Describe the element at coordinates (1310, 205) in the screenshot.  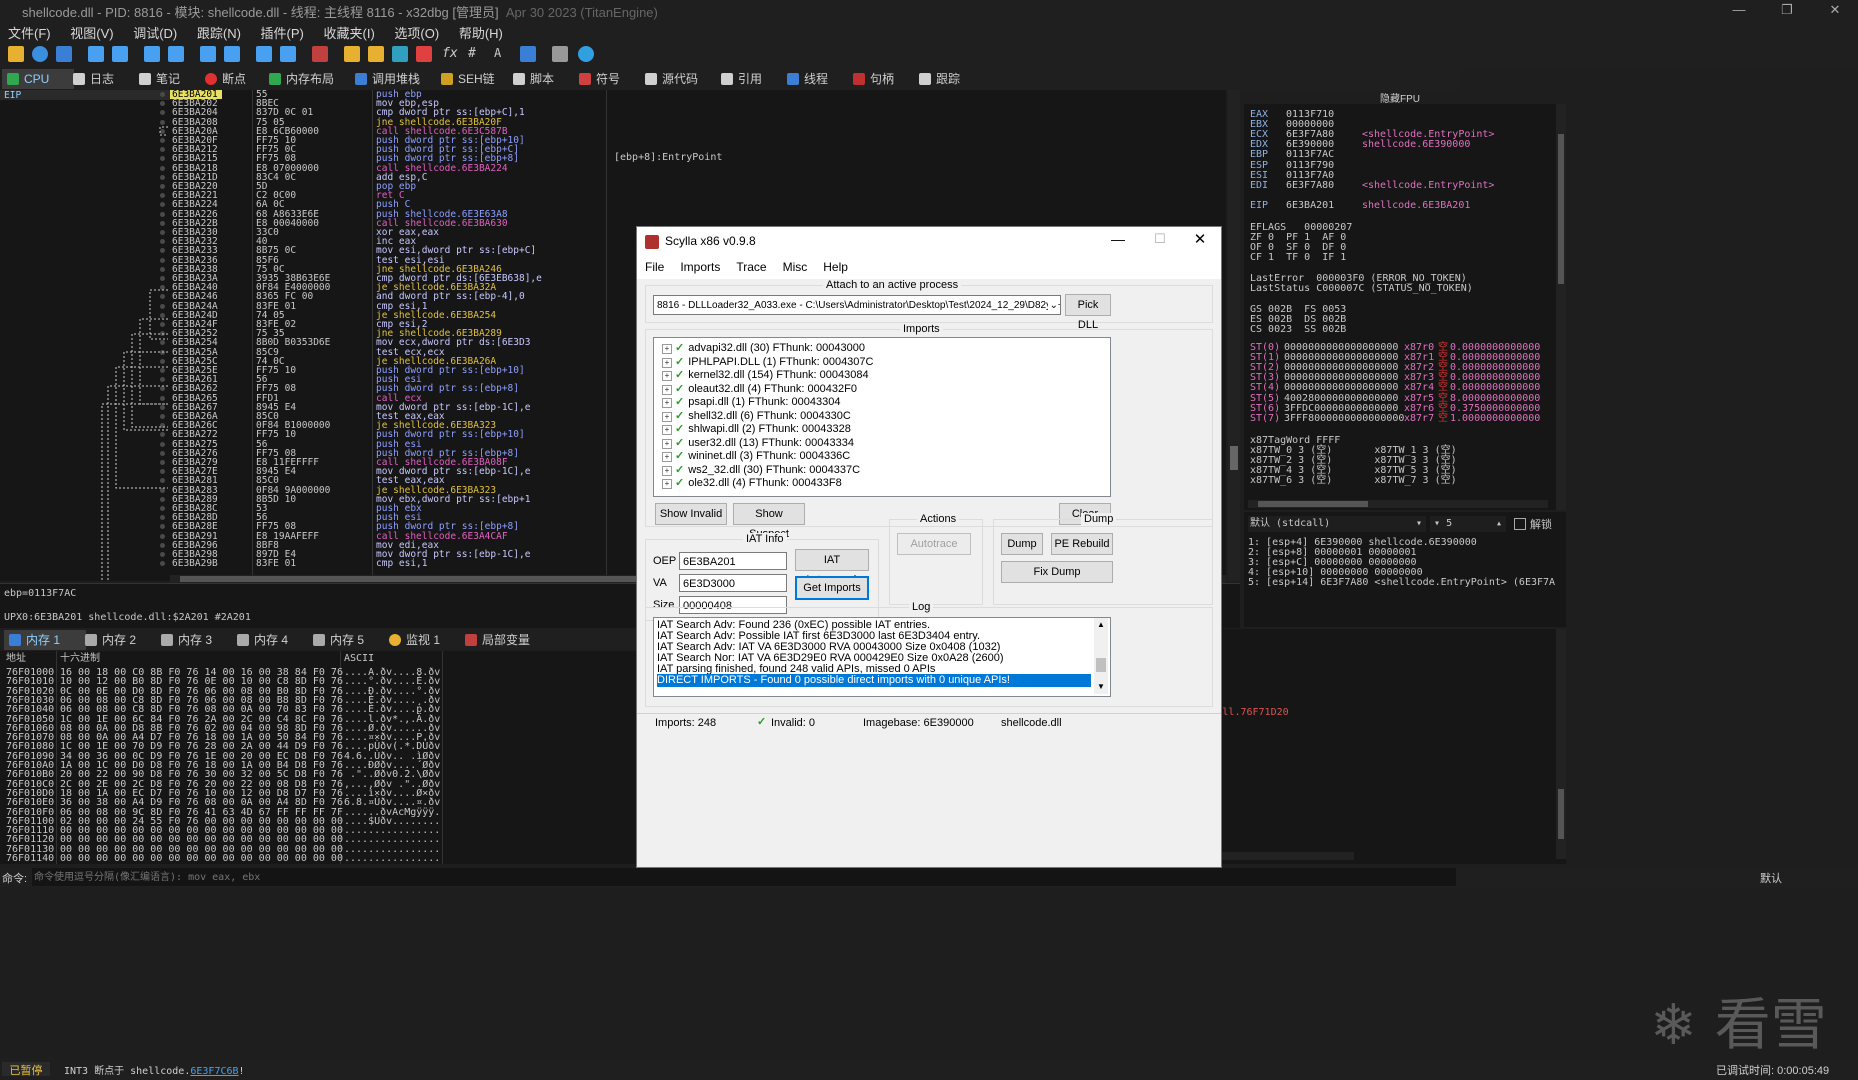
I see `register-value: 6E3BA201` at that location.